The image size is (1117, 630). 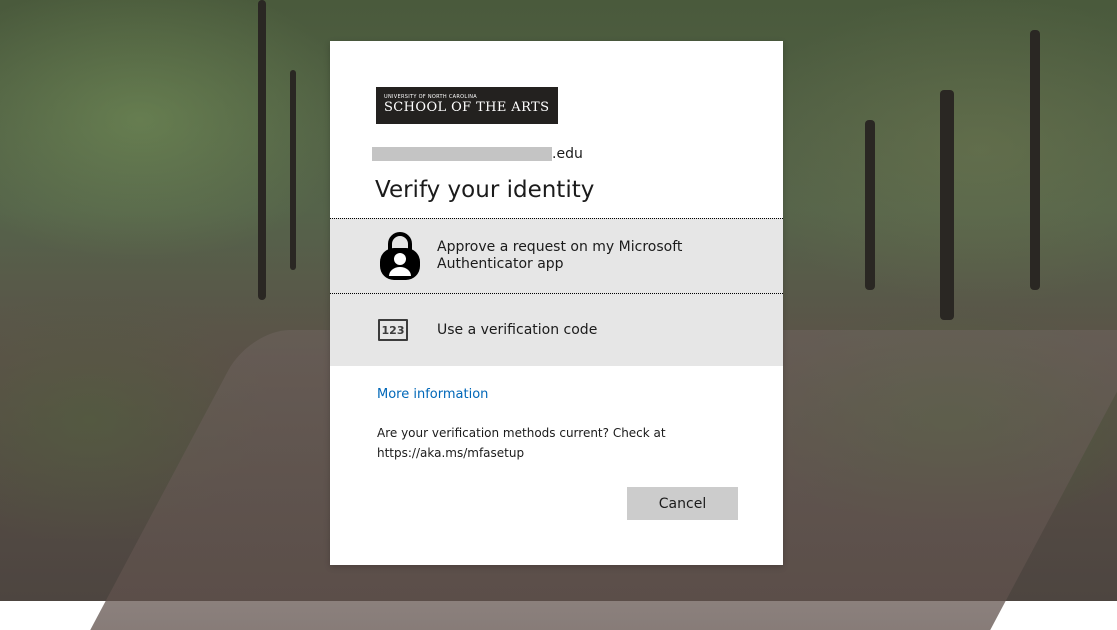 I want to click on logo-name: SCHOOL OF THE ARTS, so click(x=467, y=107).